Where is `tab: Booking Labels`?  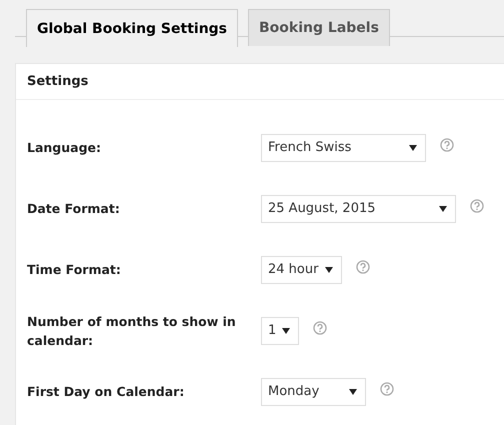
tab: Booking Labels is located at coordinates (319, 27).